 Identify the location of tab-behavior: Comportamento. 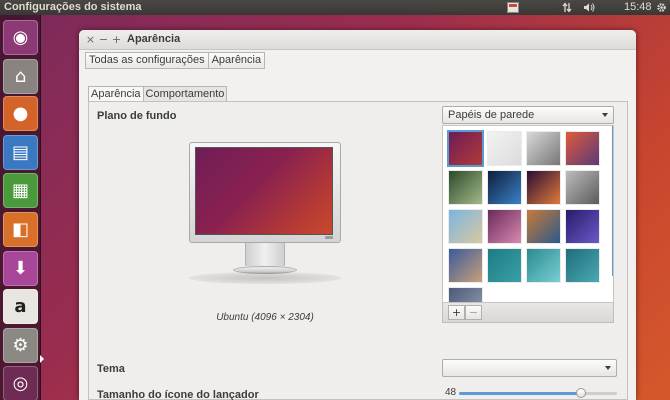
(185, 94).